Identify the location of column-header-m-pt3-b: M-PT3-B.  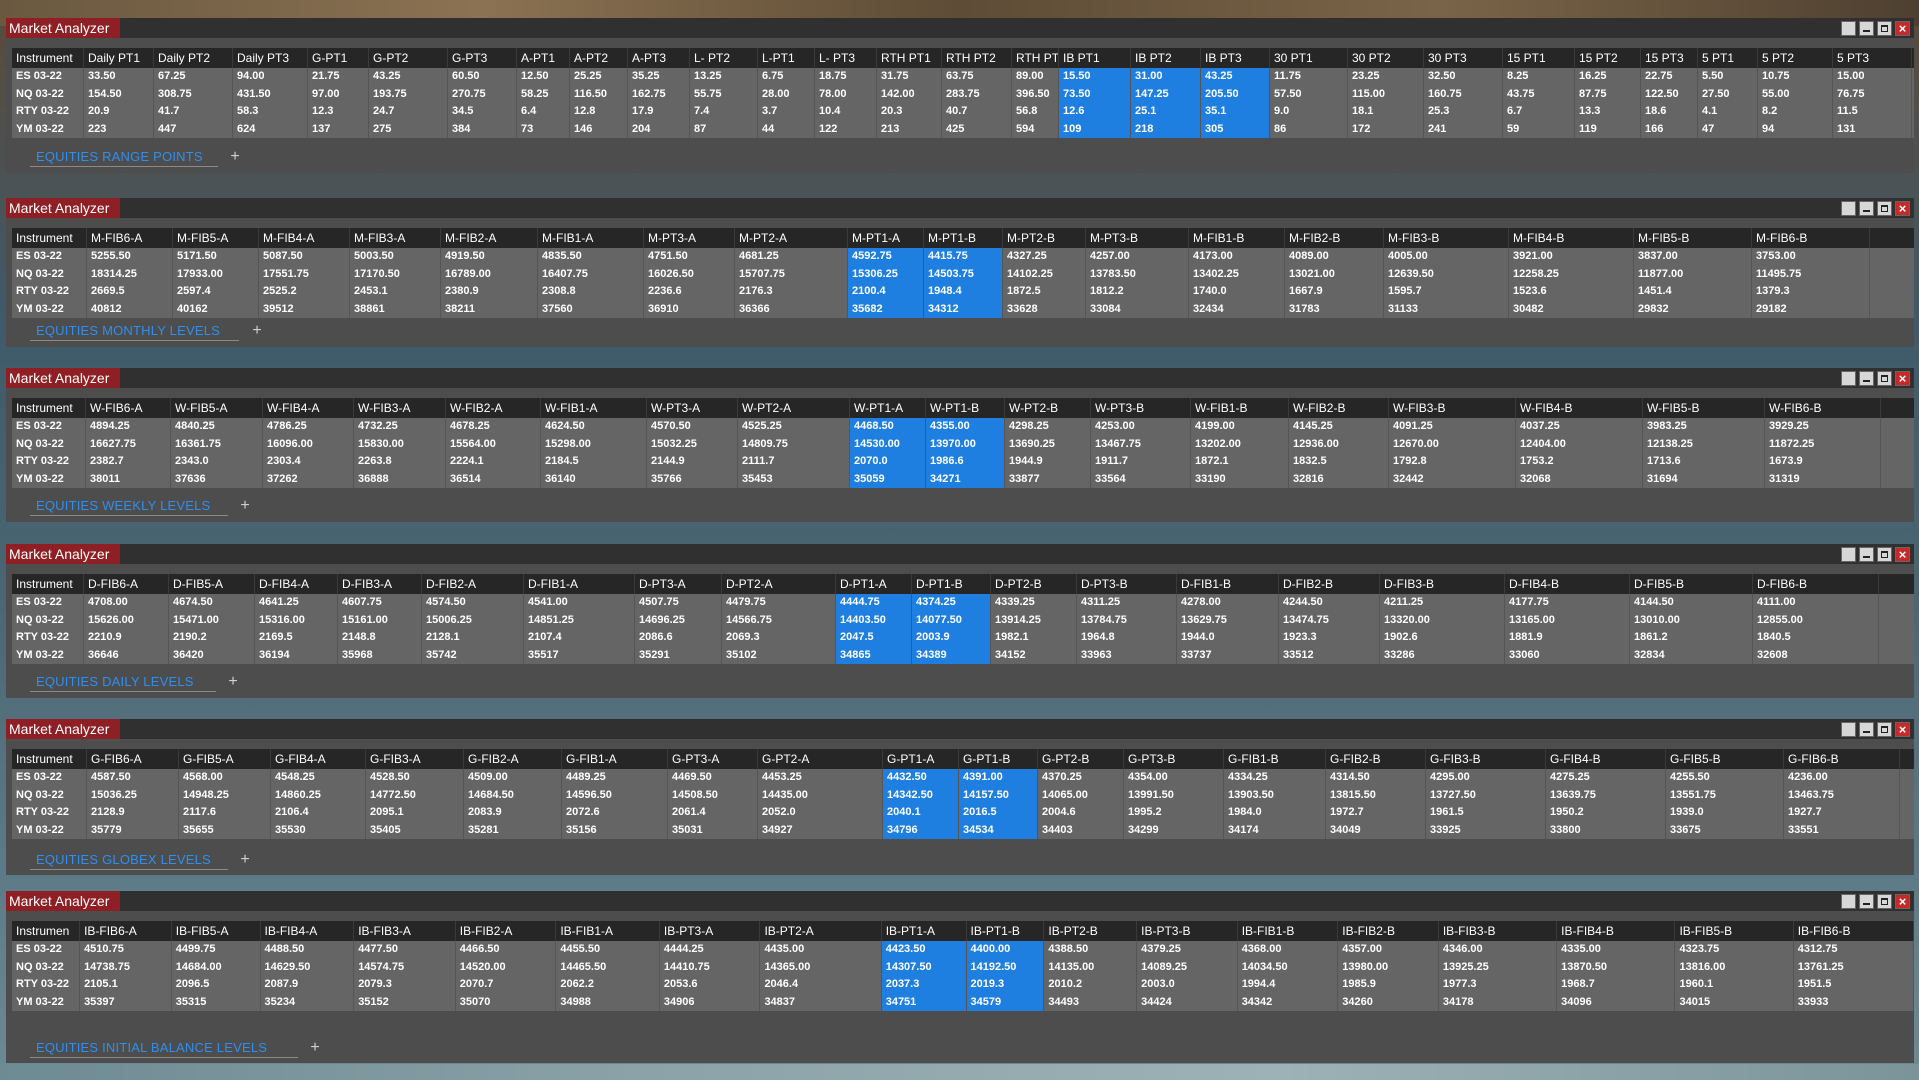
(1137, 238).